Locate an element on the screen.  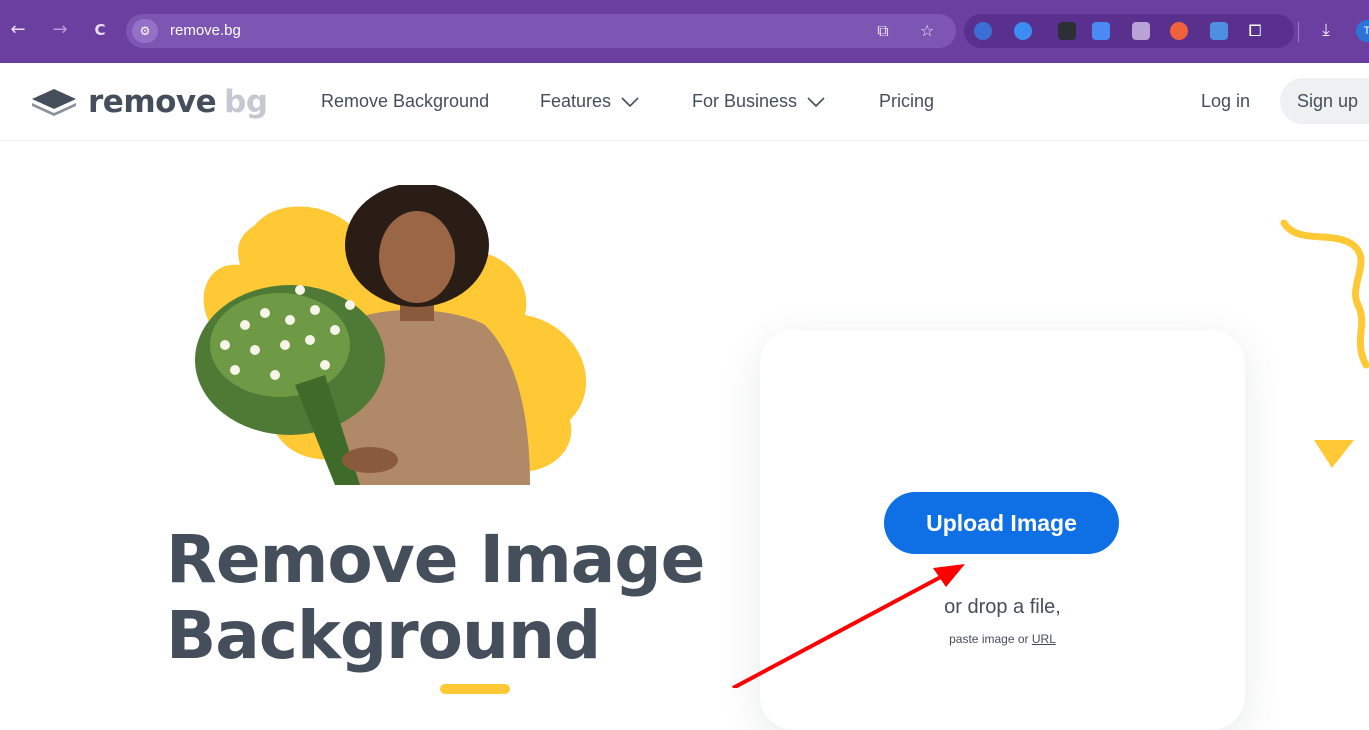
upload-image-button: Upload Image is located at coordinates (1001, 523).